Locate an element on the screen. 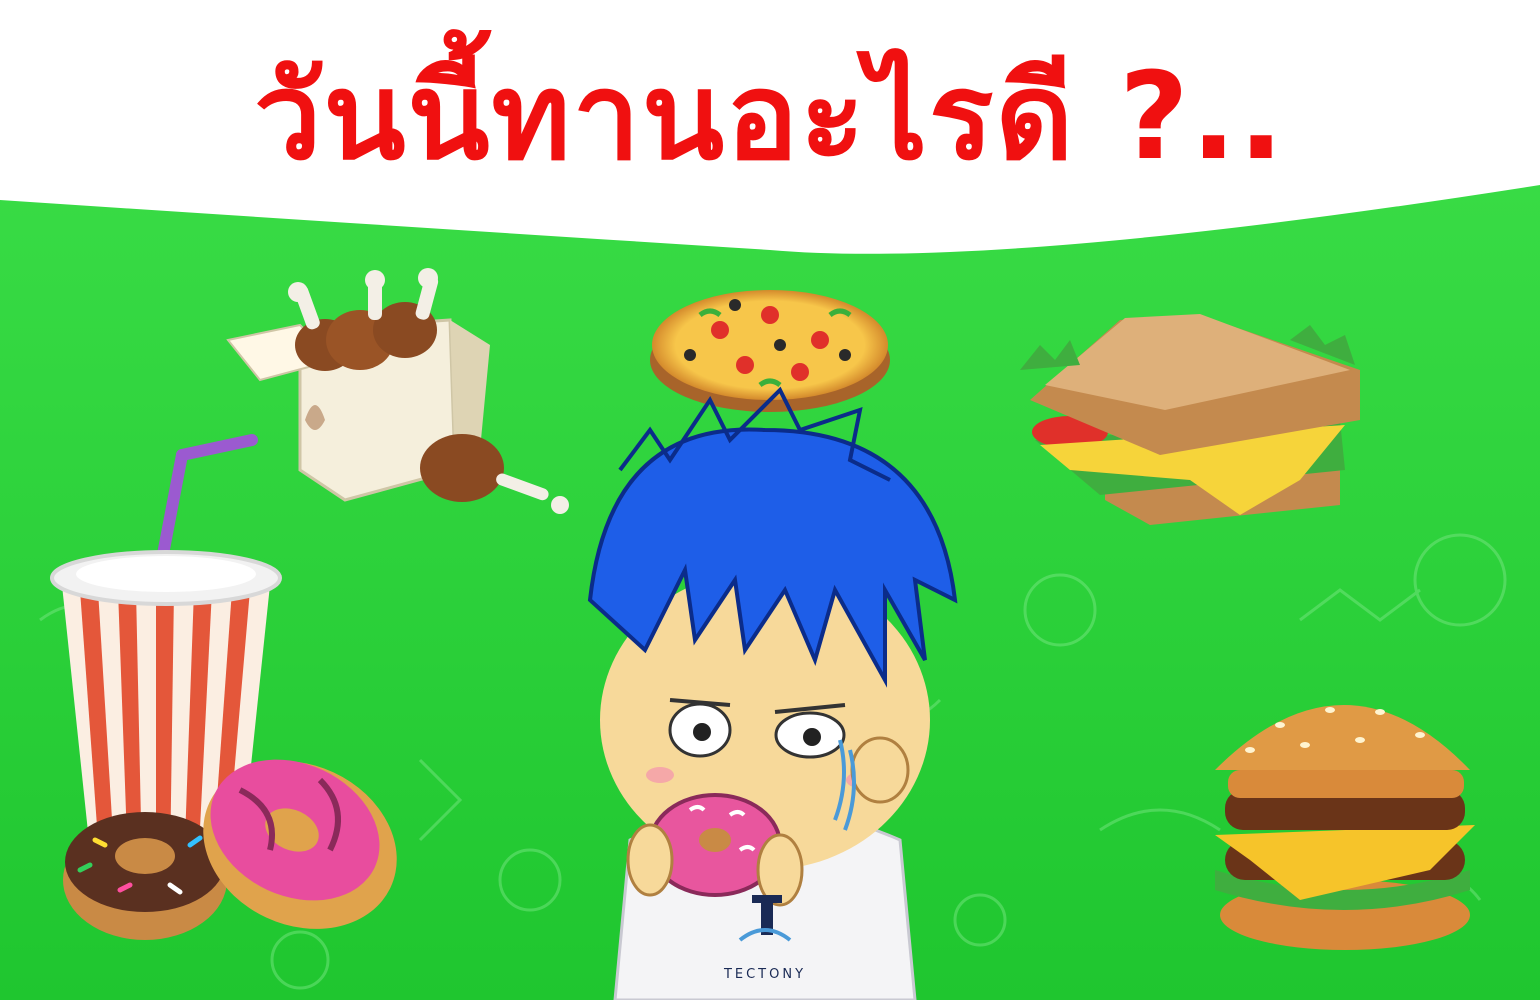  pizza-icon is located at coordinates (770, 351).